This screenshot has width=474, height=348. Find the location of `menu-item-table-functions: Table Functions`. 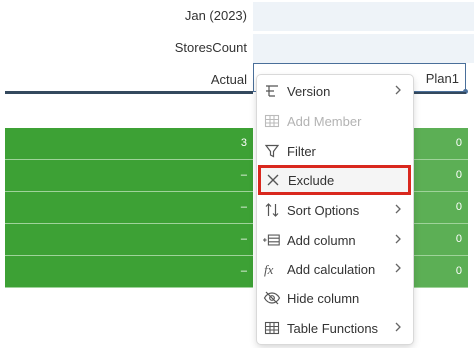

menu-item-table-functions: Table Functions is located at coordinates (335, 328).